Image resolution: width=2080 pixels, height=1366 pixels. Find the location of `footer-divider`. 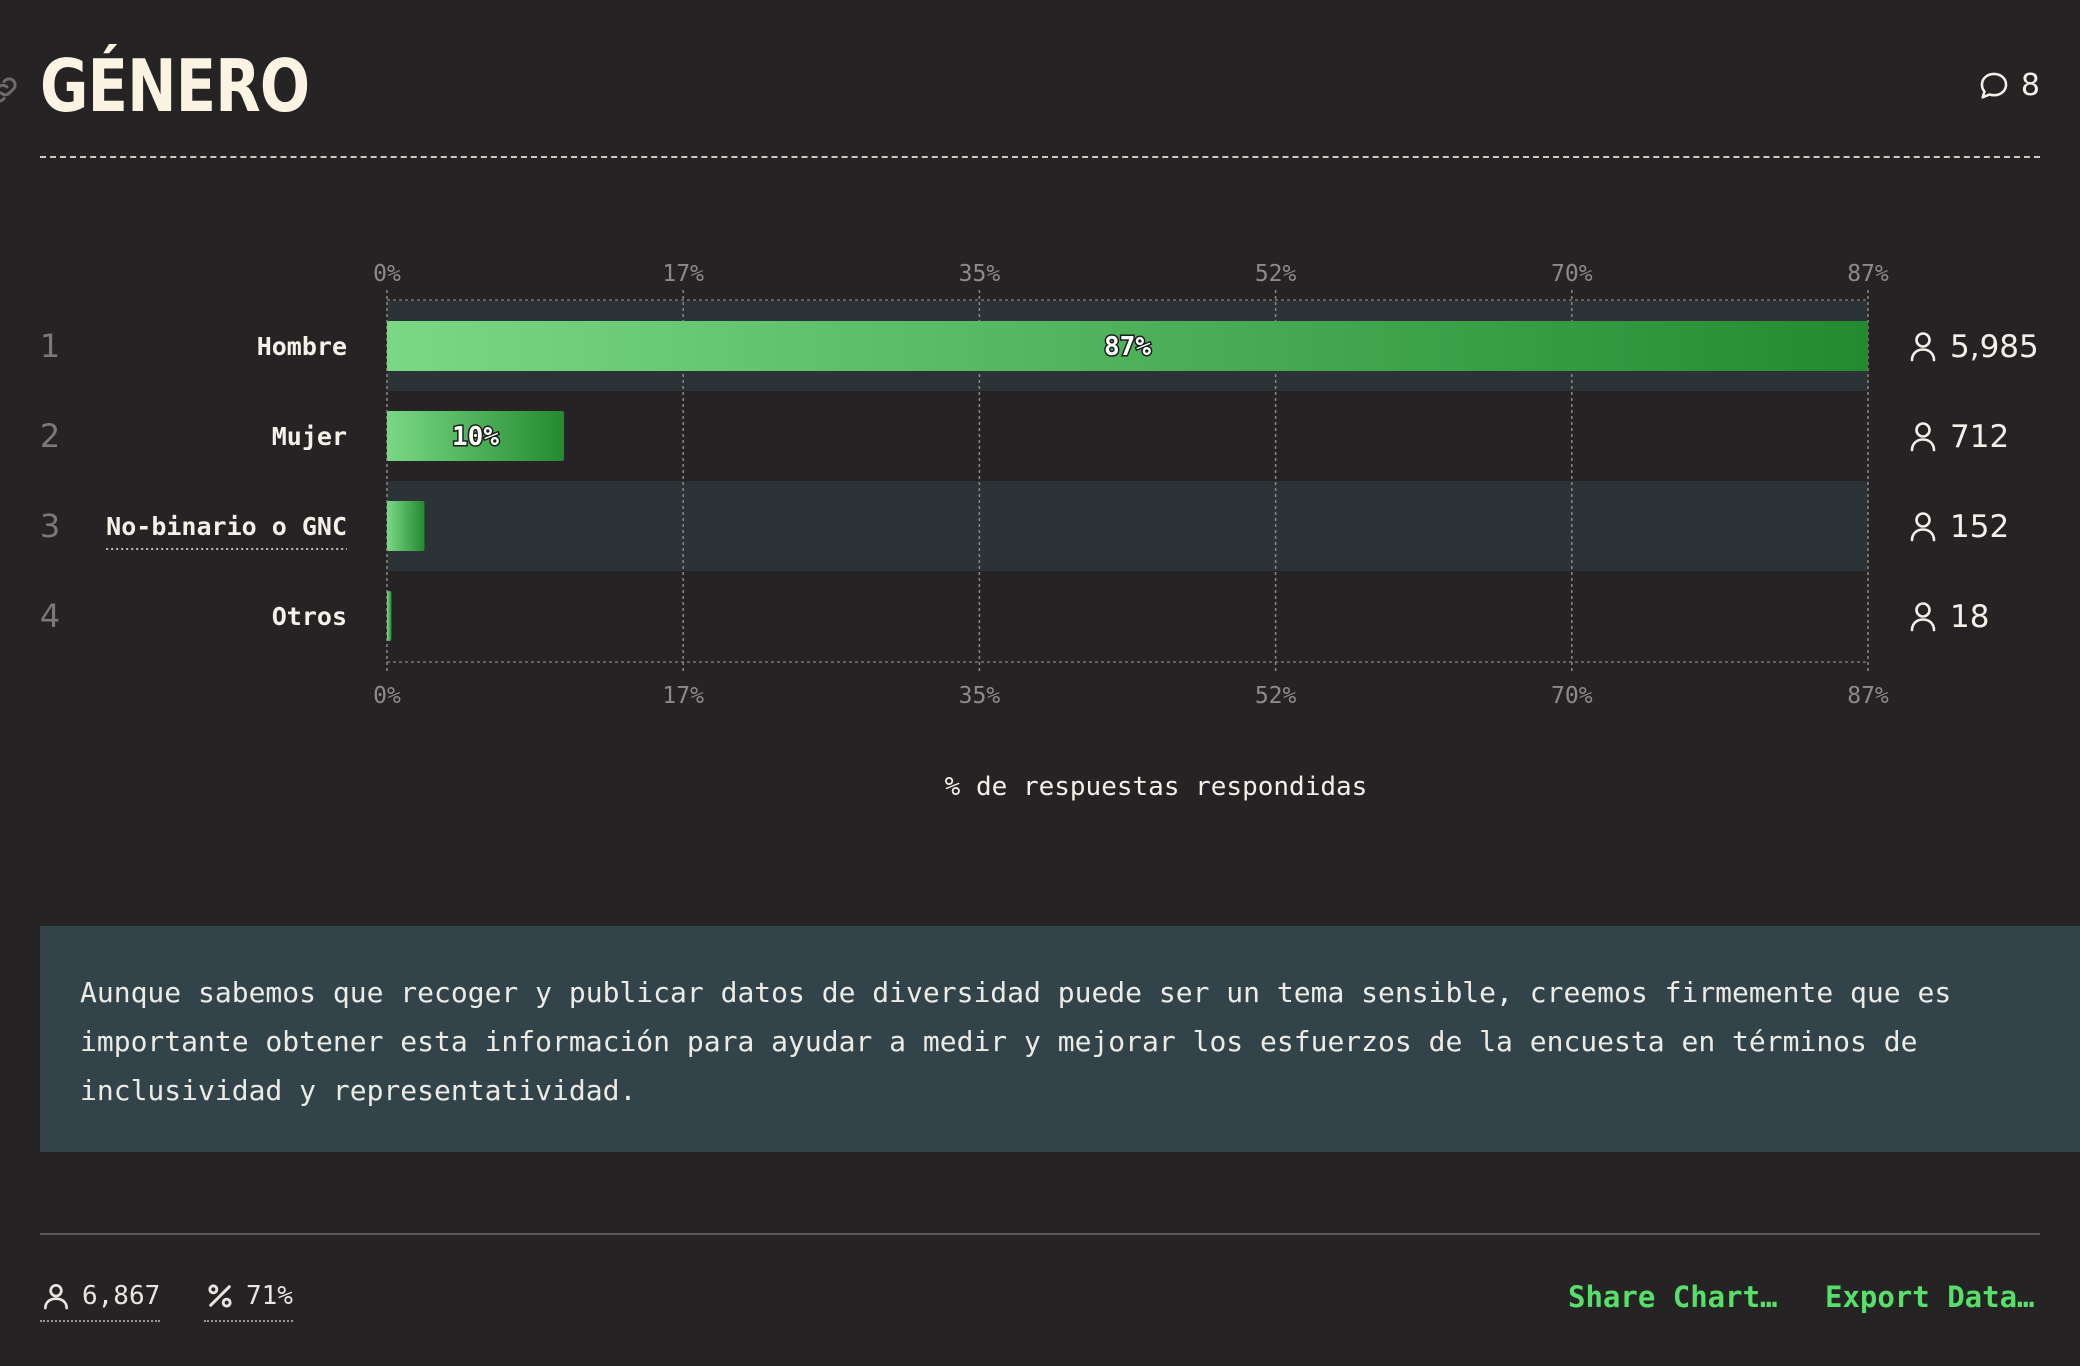

footer-divider is located at coordinates (1040, 1234).